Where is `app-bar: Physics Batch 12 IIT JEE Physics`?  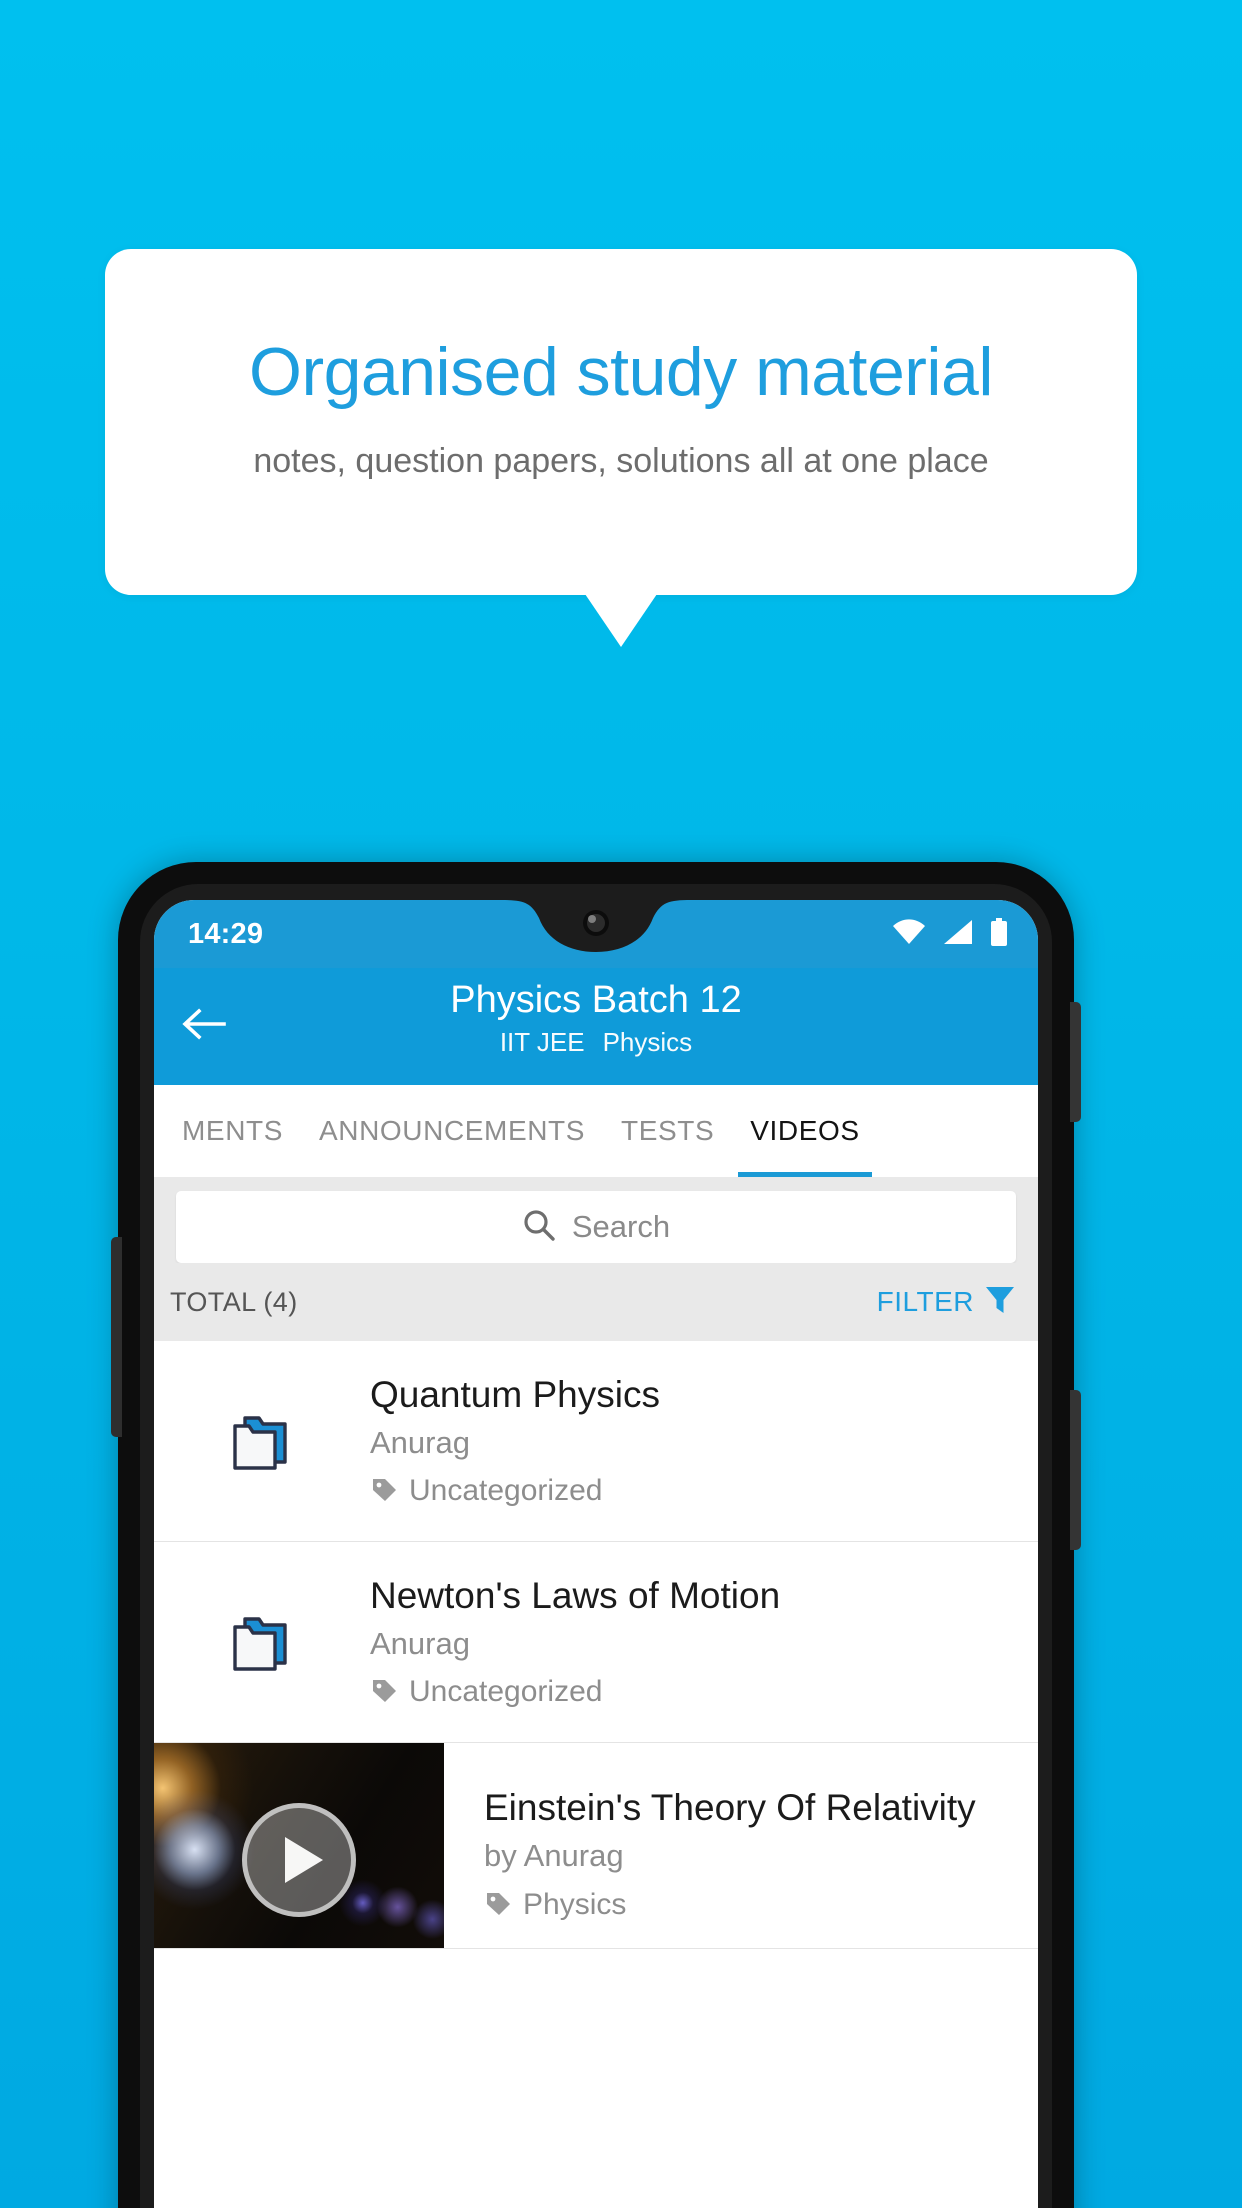
app-bar: Physics Batch 12 IIT JEE Physics is located at coordinates (596, 1026).